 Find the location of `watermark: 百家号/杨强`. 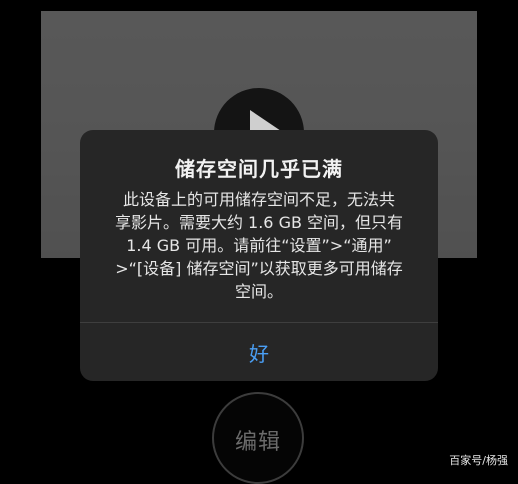

watermark: 百家号/杨强 is located at coordinates (478, 460).